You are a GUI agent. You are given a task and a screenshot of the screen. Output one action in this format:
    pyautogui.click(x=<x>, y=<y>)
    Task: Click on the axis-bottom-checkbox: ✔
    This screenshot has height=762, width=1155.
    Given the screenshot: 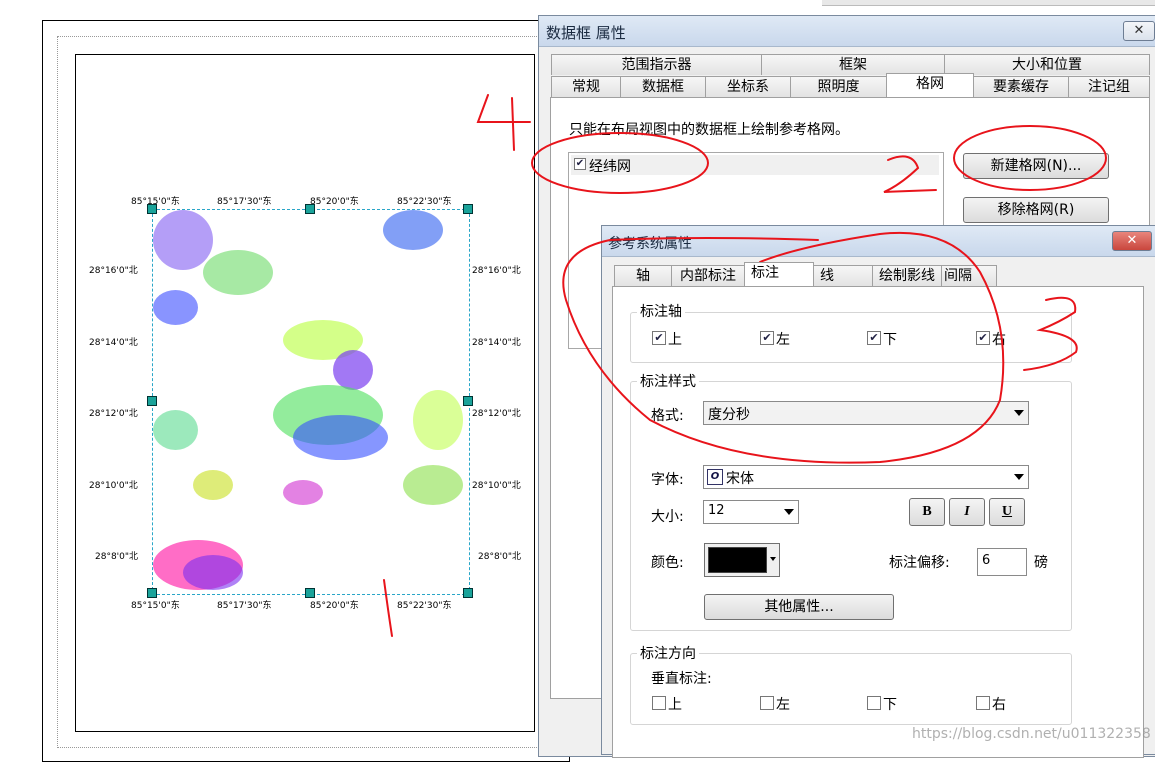 What is the action you would take?
    pyautogui.click(x=874, y=338)
    